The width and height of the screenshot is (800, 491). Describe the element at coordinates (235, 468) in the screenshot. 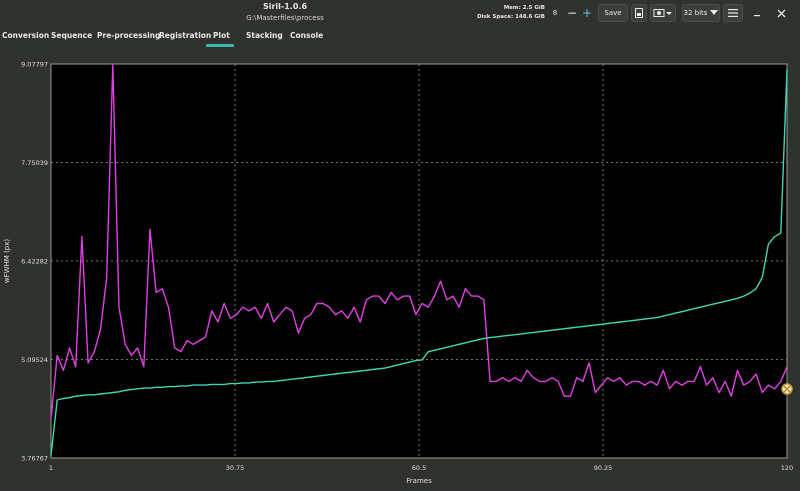

I see `x-tick-label: 30.75` at that location.